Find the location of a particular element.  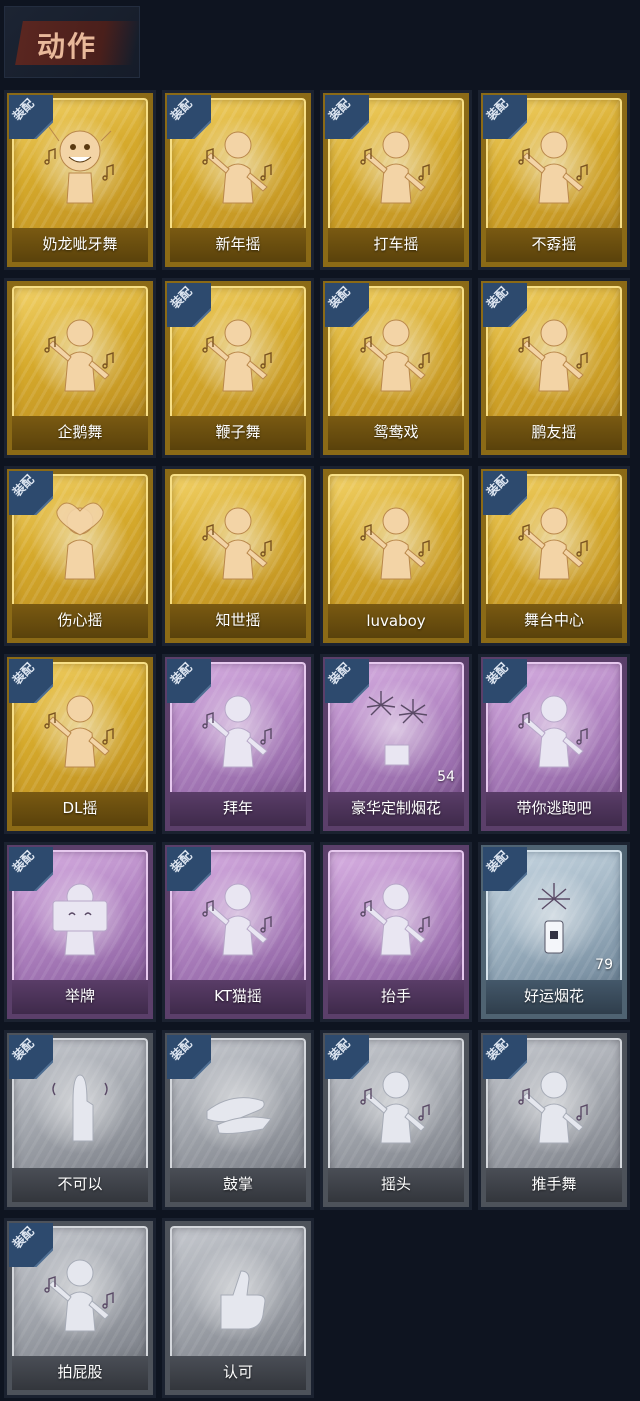

action-label: 拜年 is located at coordinates (237, 808).